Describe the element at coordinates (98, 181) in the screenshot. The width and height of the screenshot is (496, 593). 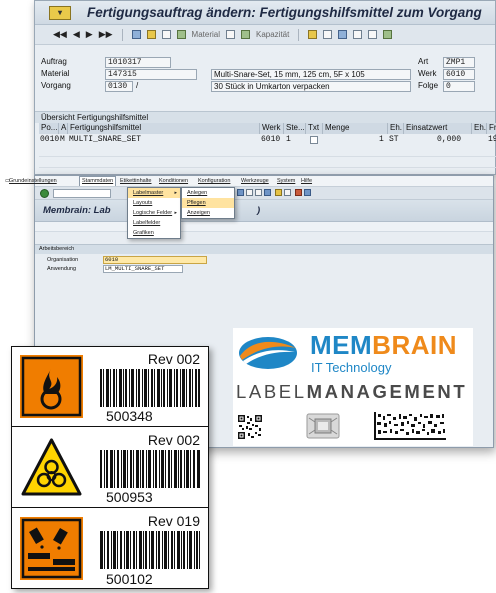
I see `menu-item-stammdaten: Stammdaten` at that location.